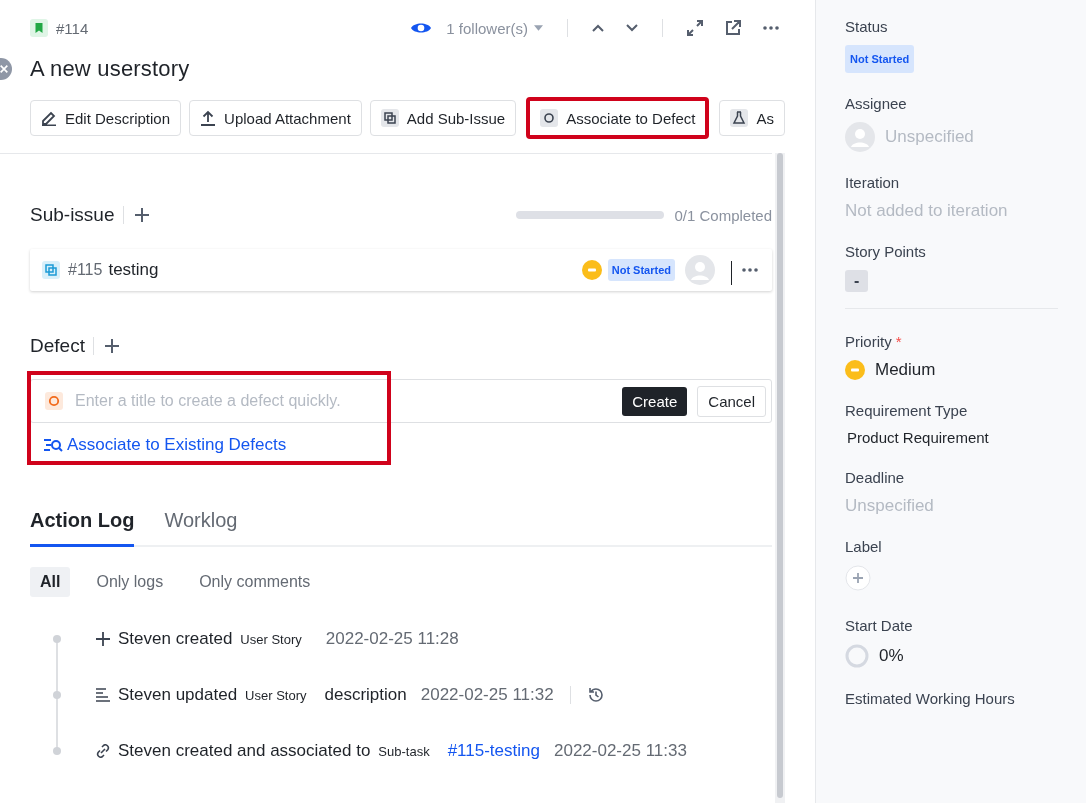 This screenshot has width=1086, height=803. I want to click on field-value: 0%, so click(891, 656).